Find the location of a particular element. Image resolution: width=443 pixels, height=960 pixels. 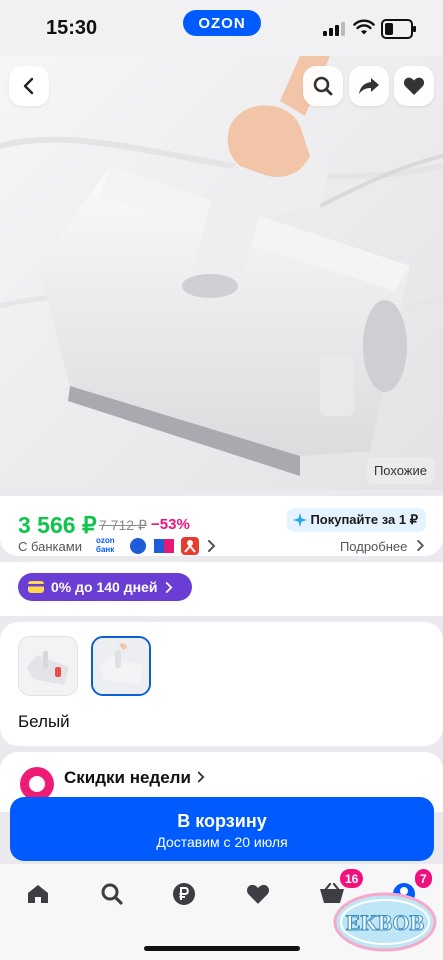

delivery-date: Доставим с 20 июля is located at coordinates (222, 842).